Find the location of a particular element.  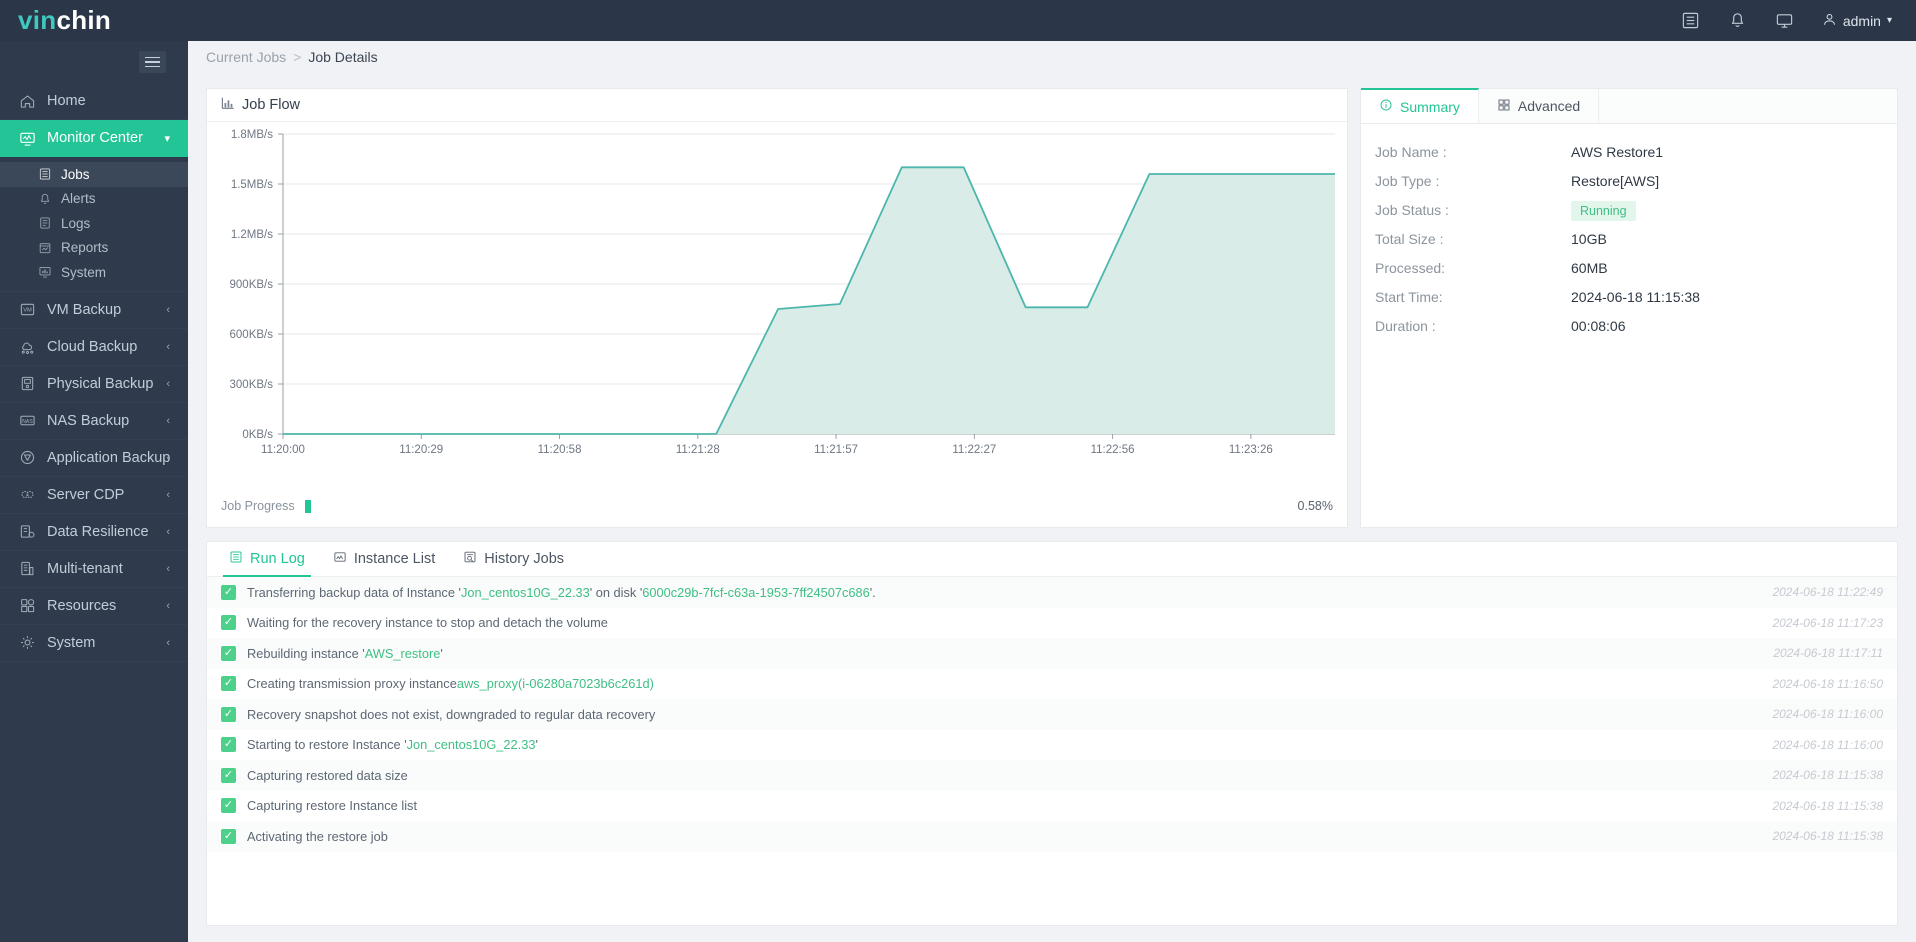

user-name: admin is located at coordinates (1861, 20).